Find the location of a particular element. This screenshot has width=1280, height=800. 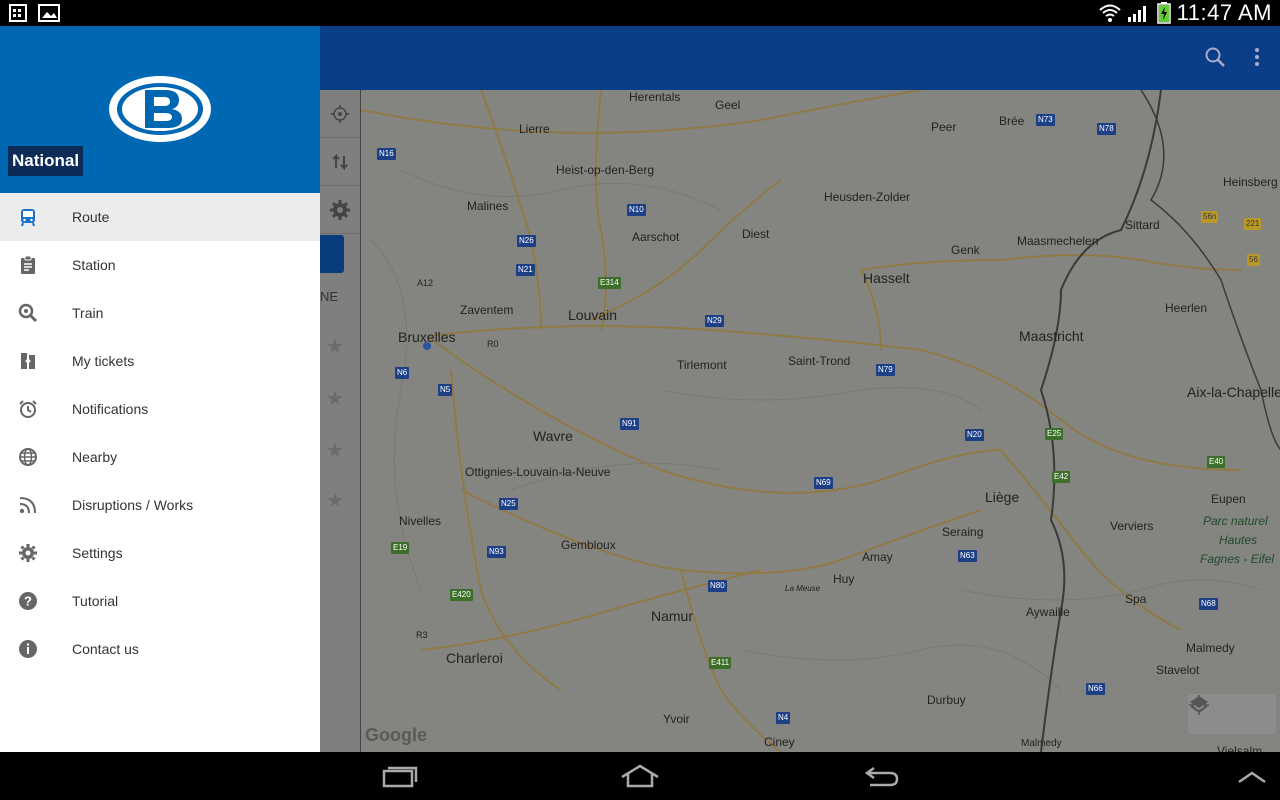

nav-label: Notifications is located at coordinates (110, 409).